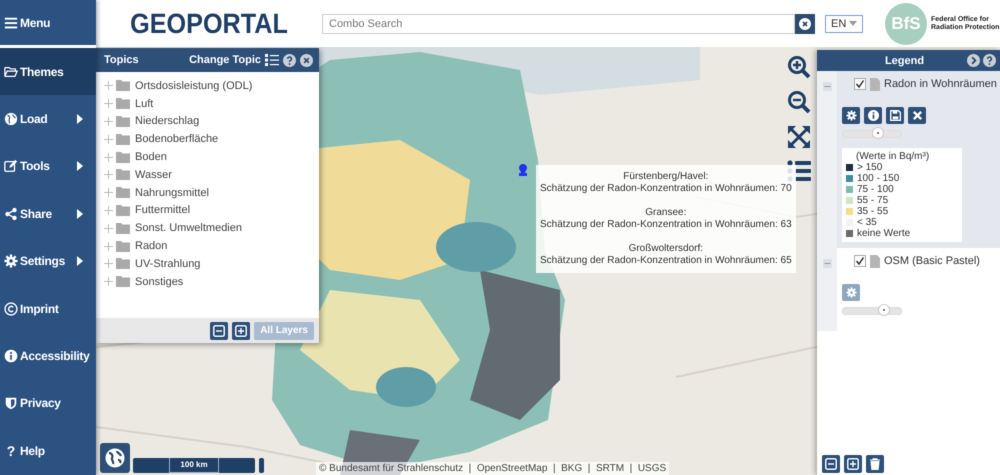  Describe the element at coordinates (115, 458) in the screenshot. I see `globe-button` at that location.